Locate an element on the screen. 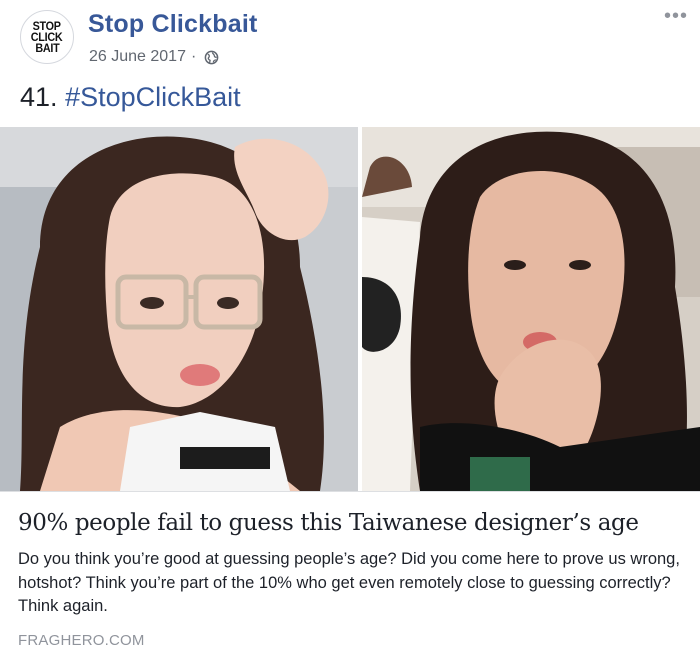  post-text: 41. #StopClickBait is located at coordinates (130, 97).